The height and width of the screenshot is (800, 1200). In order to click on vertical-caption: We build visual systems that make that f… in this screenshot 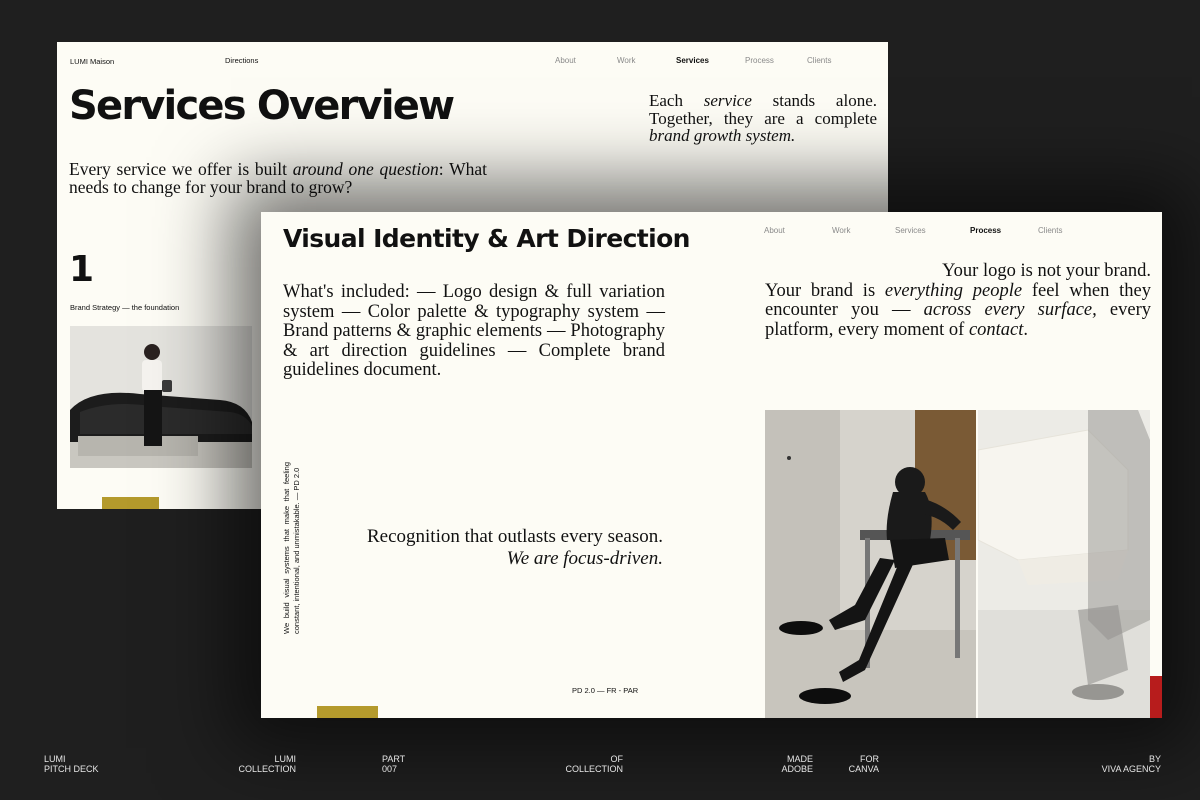, I will do `click(291, 548)`.